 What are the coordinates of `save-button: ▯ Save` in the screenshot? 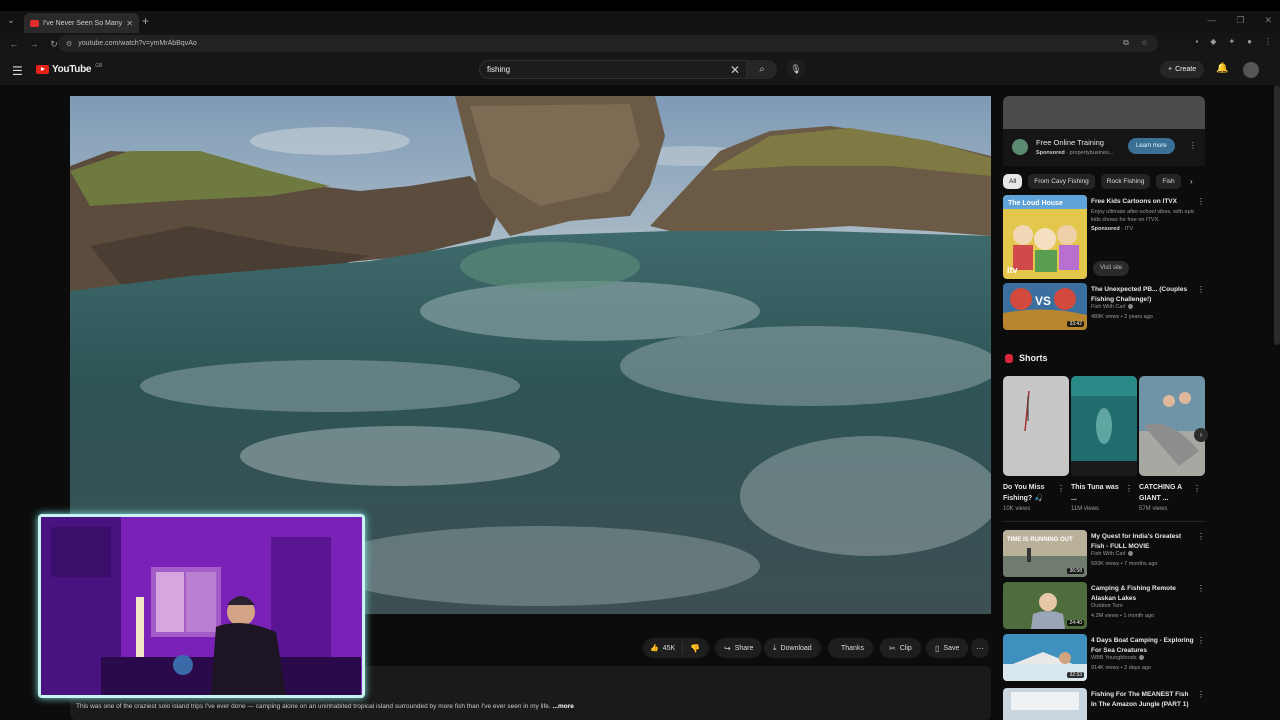 It's located at (947, 648).